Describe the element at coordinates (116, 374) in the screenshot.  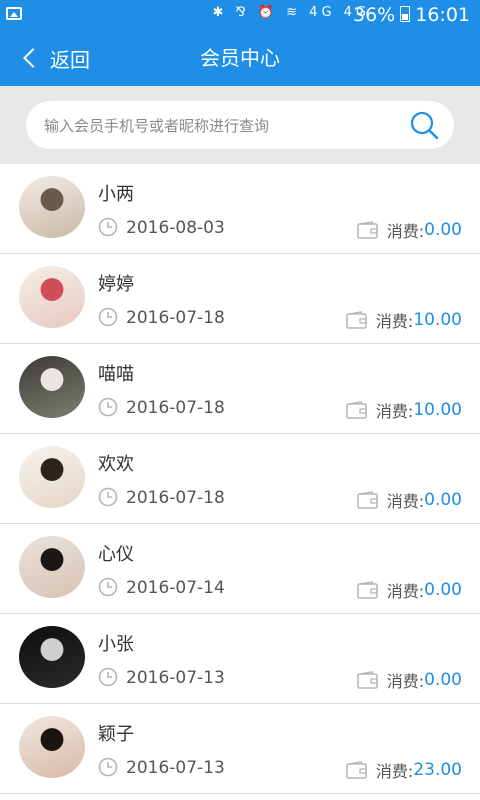
I see `member-name: 喵喵` at that location.